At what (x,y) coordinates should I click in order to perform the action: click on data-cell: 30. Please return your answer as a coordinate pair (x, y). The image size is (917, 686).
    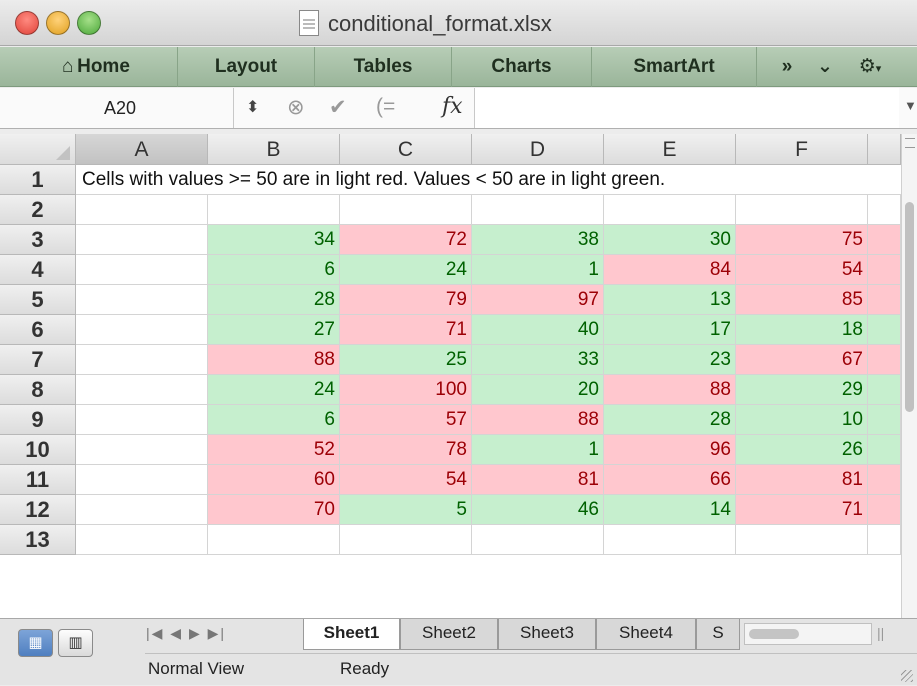
    Looking at the image, I should click on (670, 240).